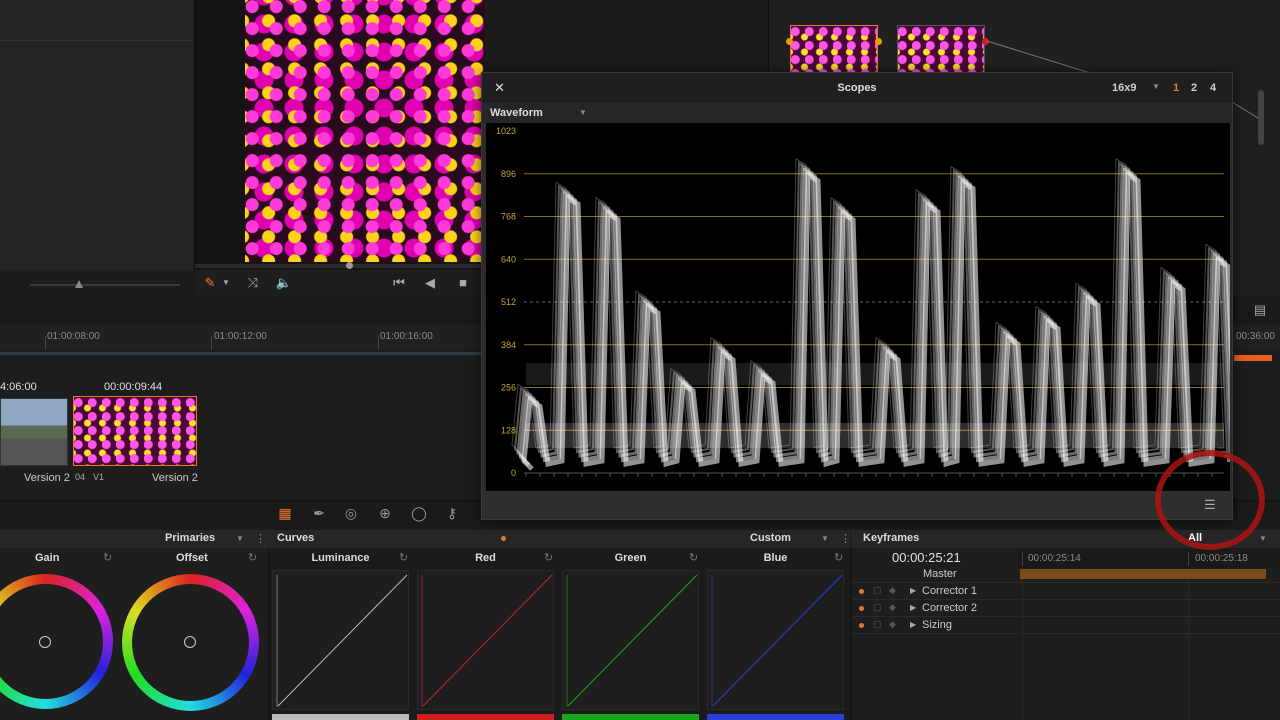  Describe the element at coordinates (45, 642) in the screenshot. I see `gain-wheel-handle` at that location.